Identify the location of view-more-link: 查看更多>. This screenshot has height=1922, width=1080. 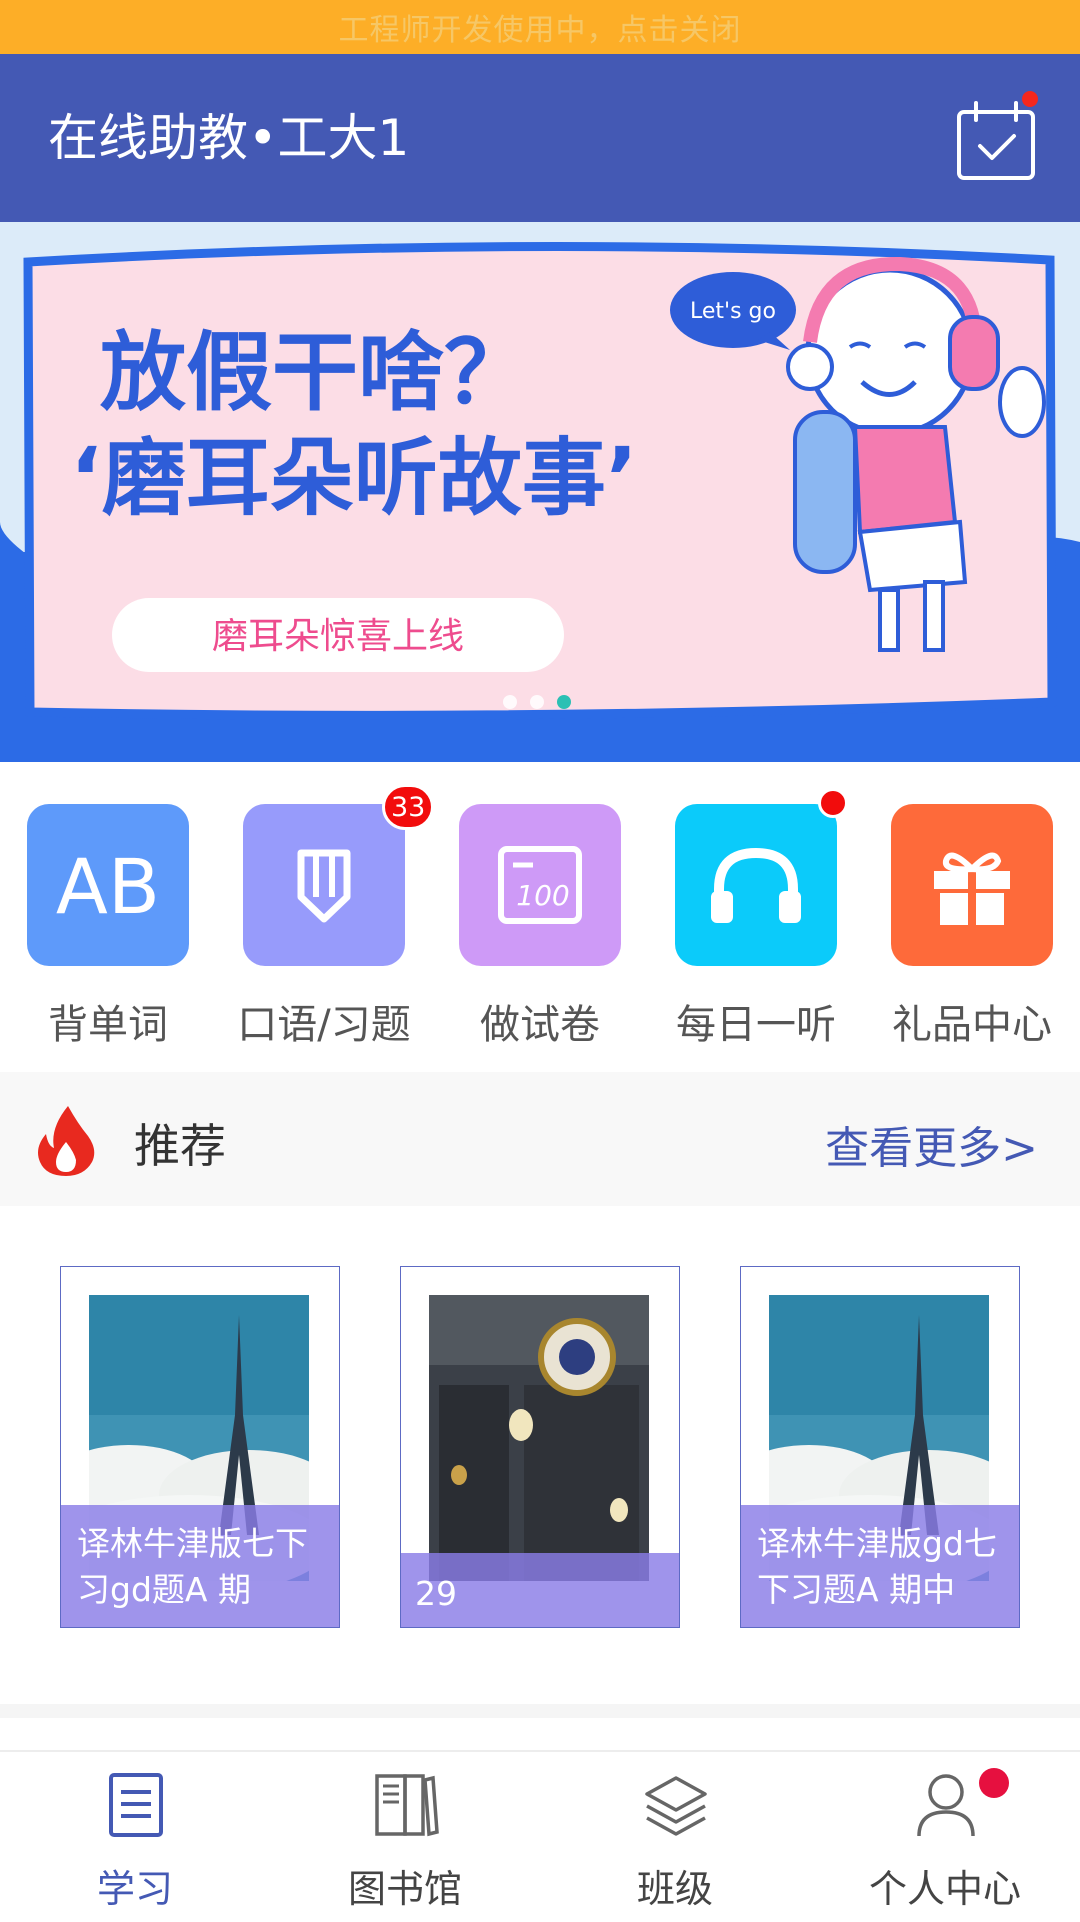
(931, 1144).